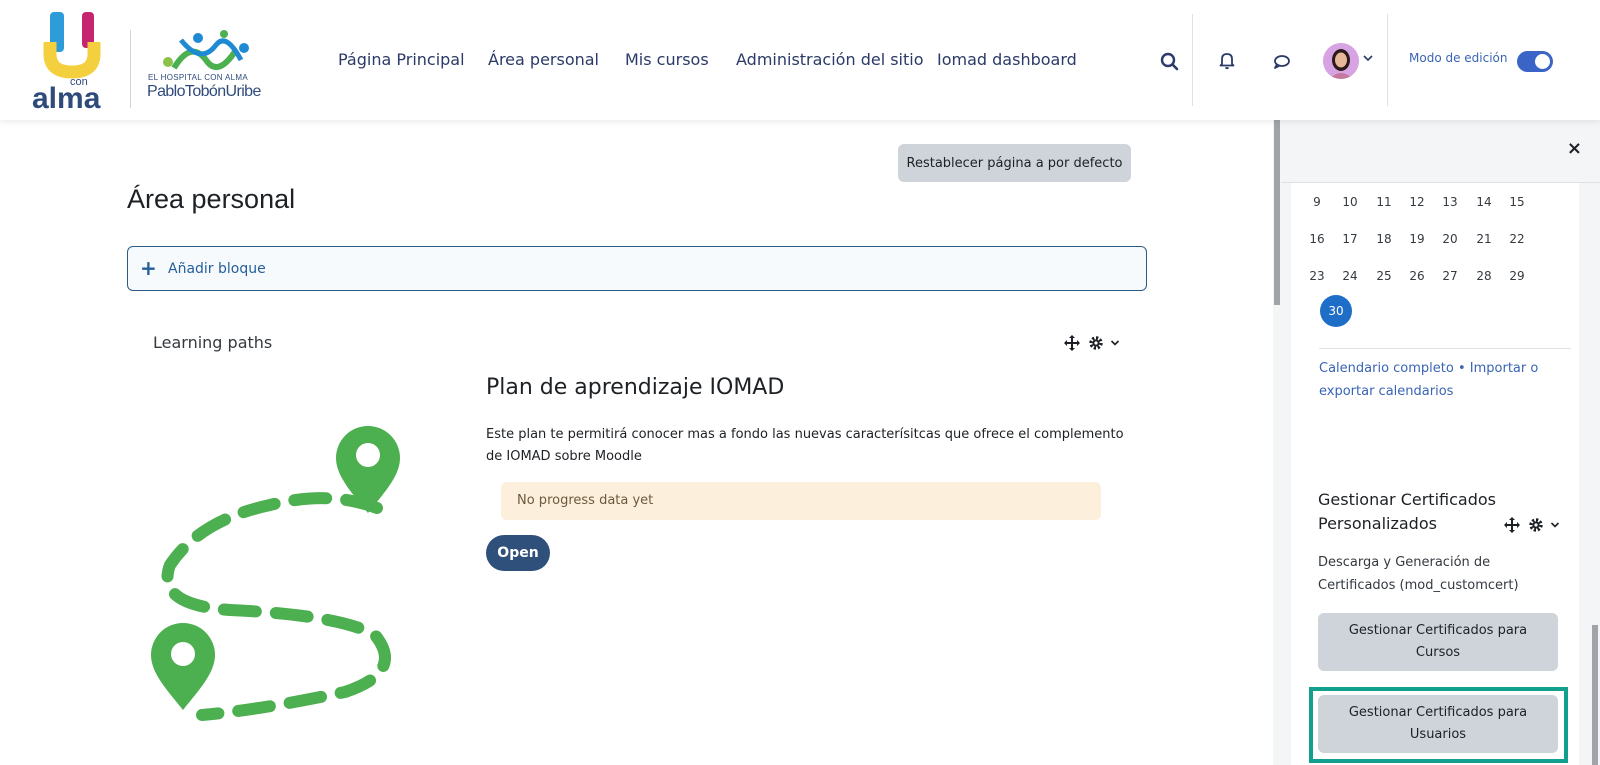  Describe the element at coordinates (1435, 343) in the screenshot. I see `calendar-block` at that location.